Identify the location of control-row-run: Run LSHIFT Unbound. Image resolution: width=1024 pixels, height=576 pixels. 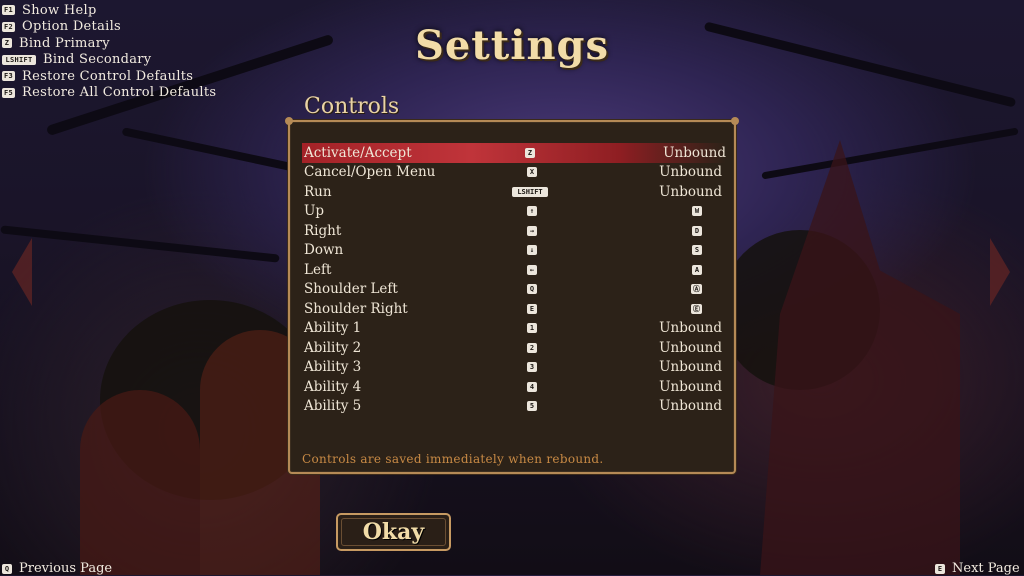
(513, 192).